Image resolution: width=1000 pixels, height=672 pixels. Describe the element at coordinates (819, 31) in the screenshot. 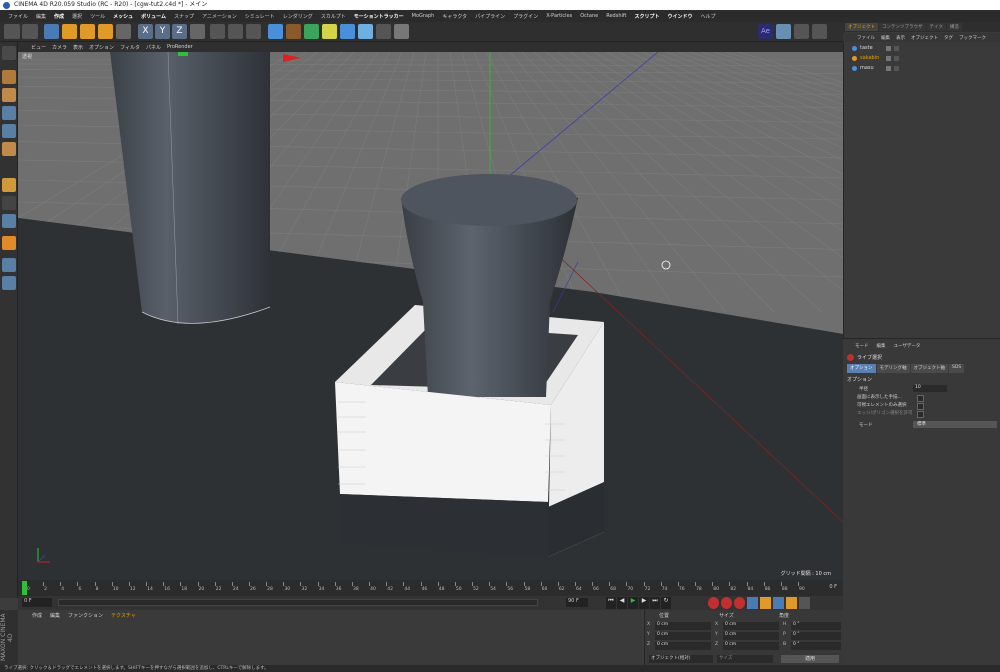

I see `house-icon` at that location.